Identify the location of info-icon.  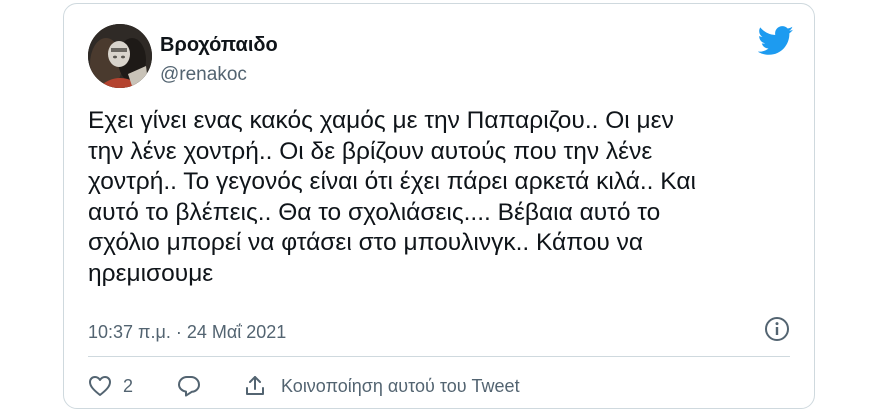
(777, 329).